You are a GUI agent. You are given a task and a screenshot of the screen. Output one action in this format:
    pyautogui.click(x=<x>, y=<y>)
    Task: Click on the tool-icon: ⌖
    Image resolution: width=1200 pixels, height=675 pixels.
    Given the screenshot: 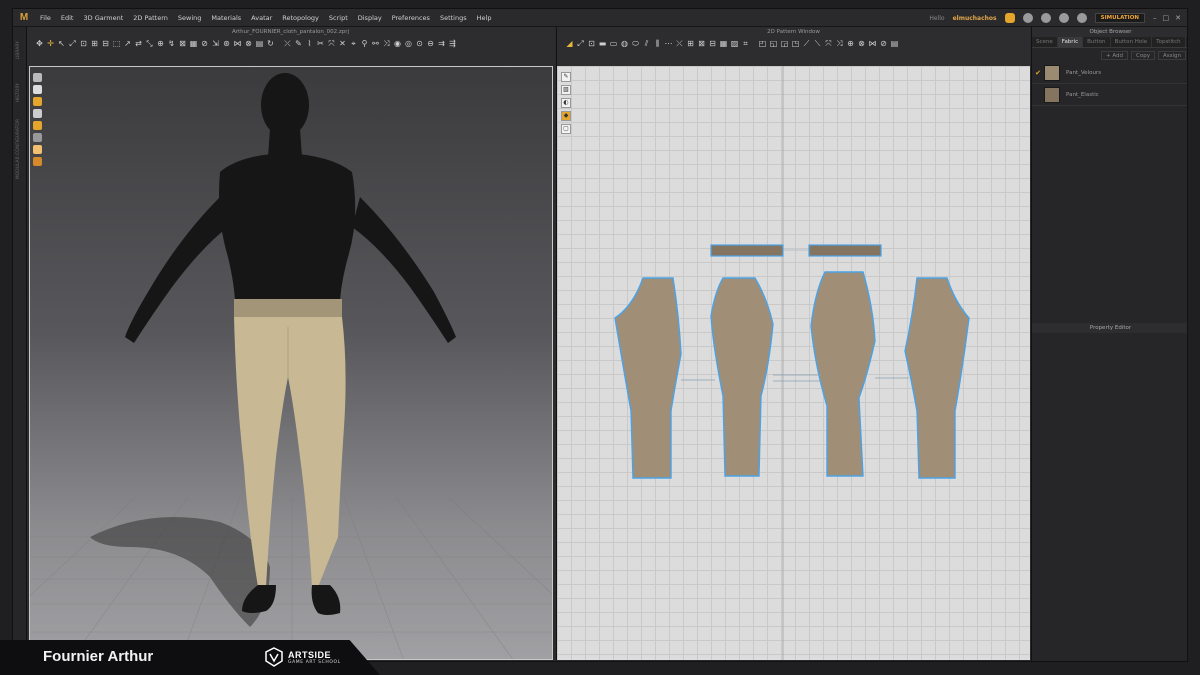 What is the action you would take?
    pyautogui.click(x=353, y=43)
    